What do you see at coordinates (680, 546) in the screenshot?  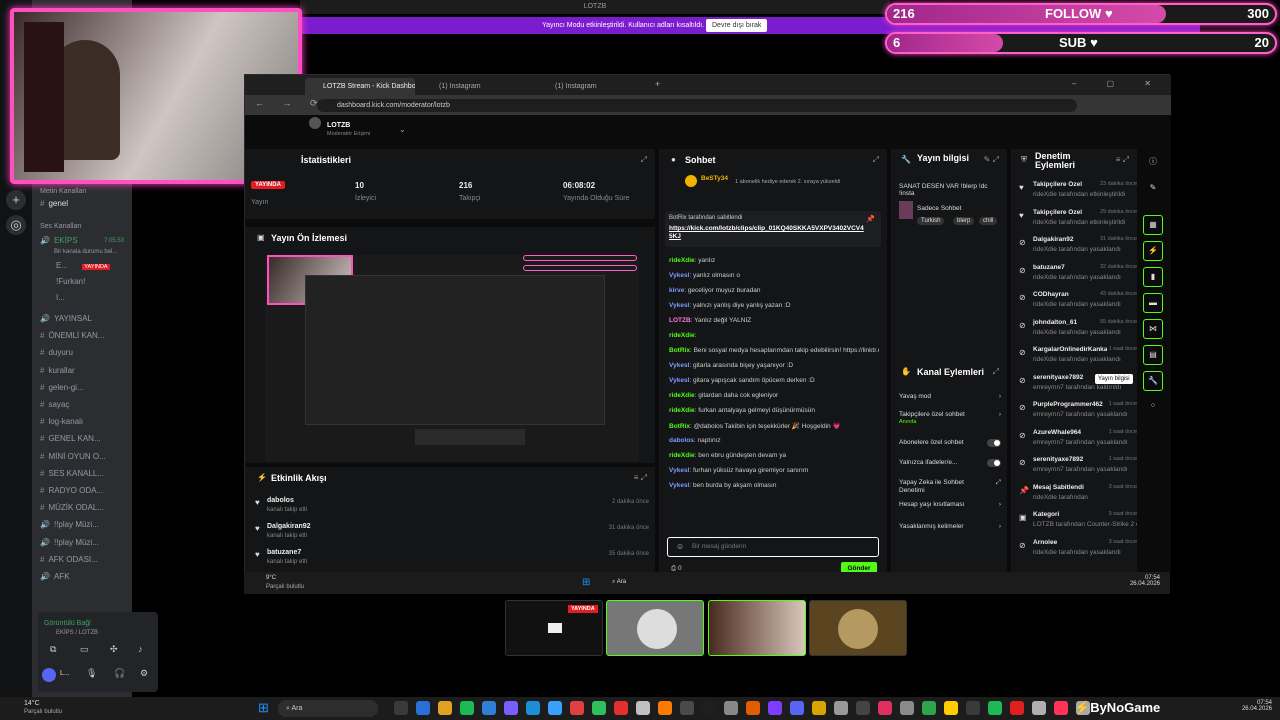 I see `emote-icon: ☺` at bounding box center [680, 546].